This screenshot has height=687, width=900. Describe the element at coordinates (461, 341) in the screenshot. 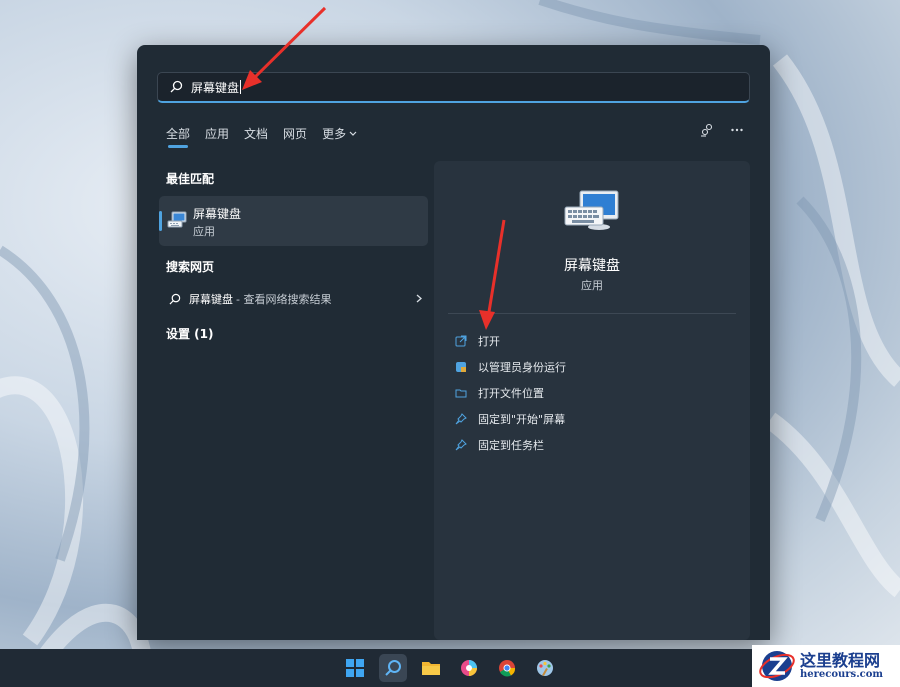

I see `open-external-icon` at that location.